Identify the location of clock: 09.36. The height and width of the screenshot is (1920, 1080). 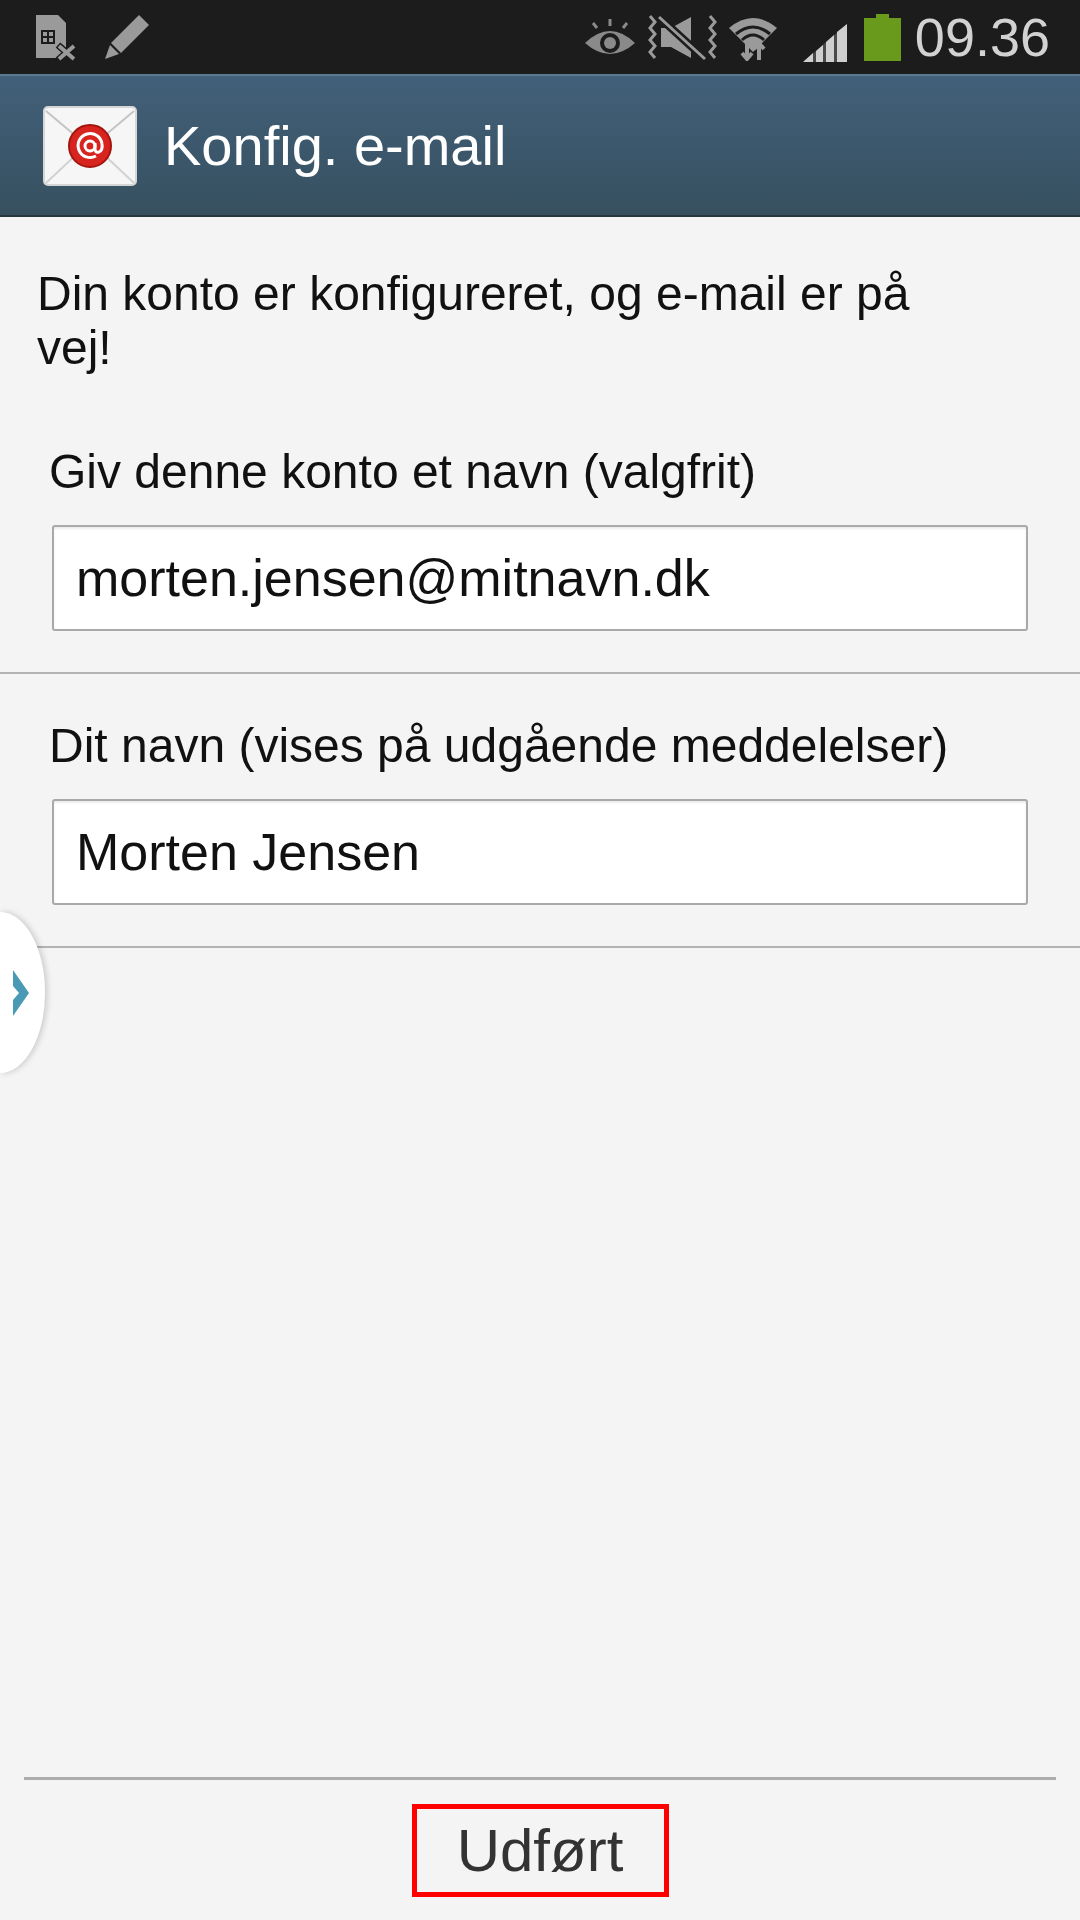
(982, 37).